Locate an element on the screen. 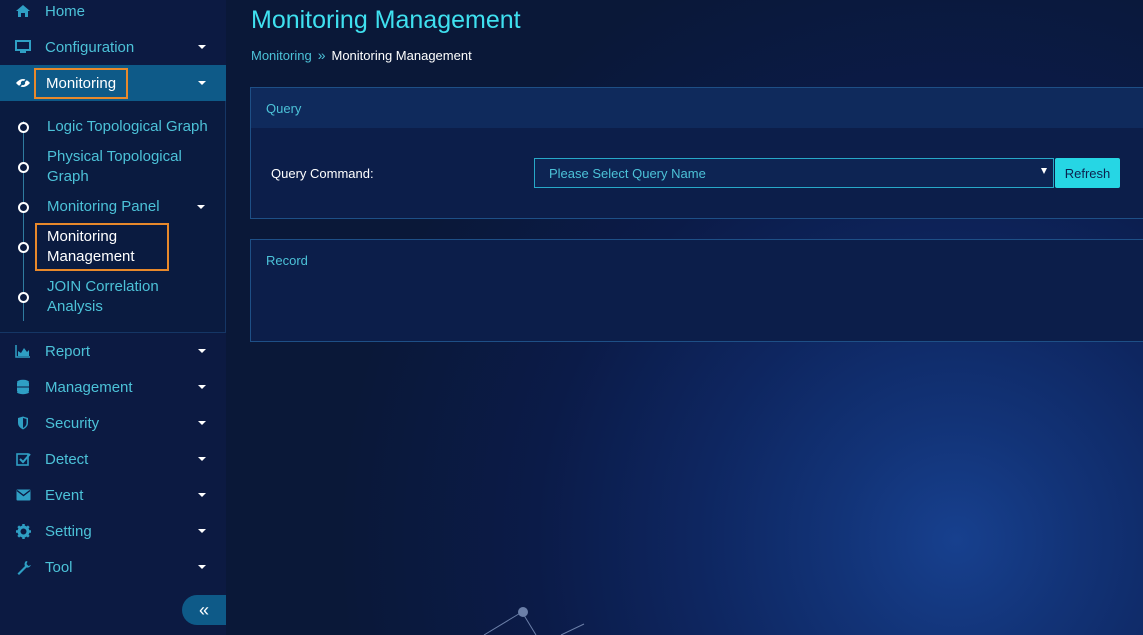 Image resolution: width=1143 pixels, height=635 pixels. nav-item-setting: Setting is located at coordinates (113, 531).